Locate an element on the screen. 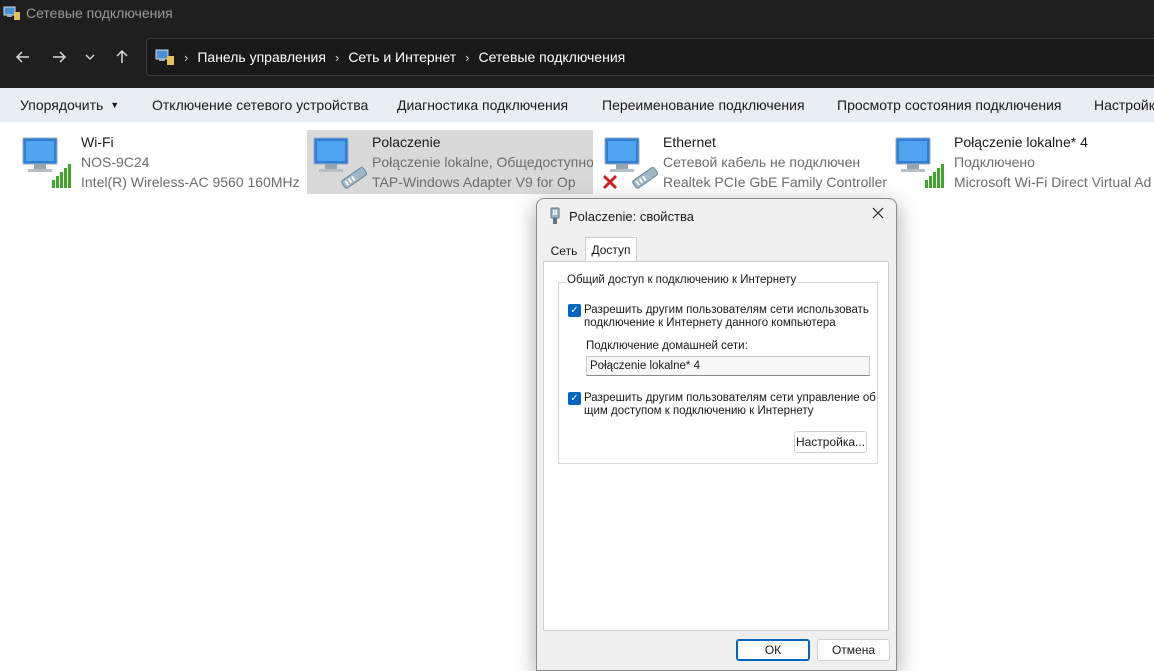 The width and height of the screenshot is (1154, 671). recent-locations-button is located at coordinates (90, 57).